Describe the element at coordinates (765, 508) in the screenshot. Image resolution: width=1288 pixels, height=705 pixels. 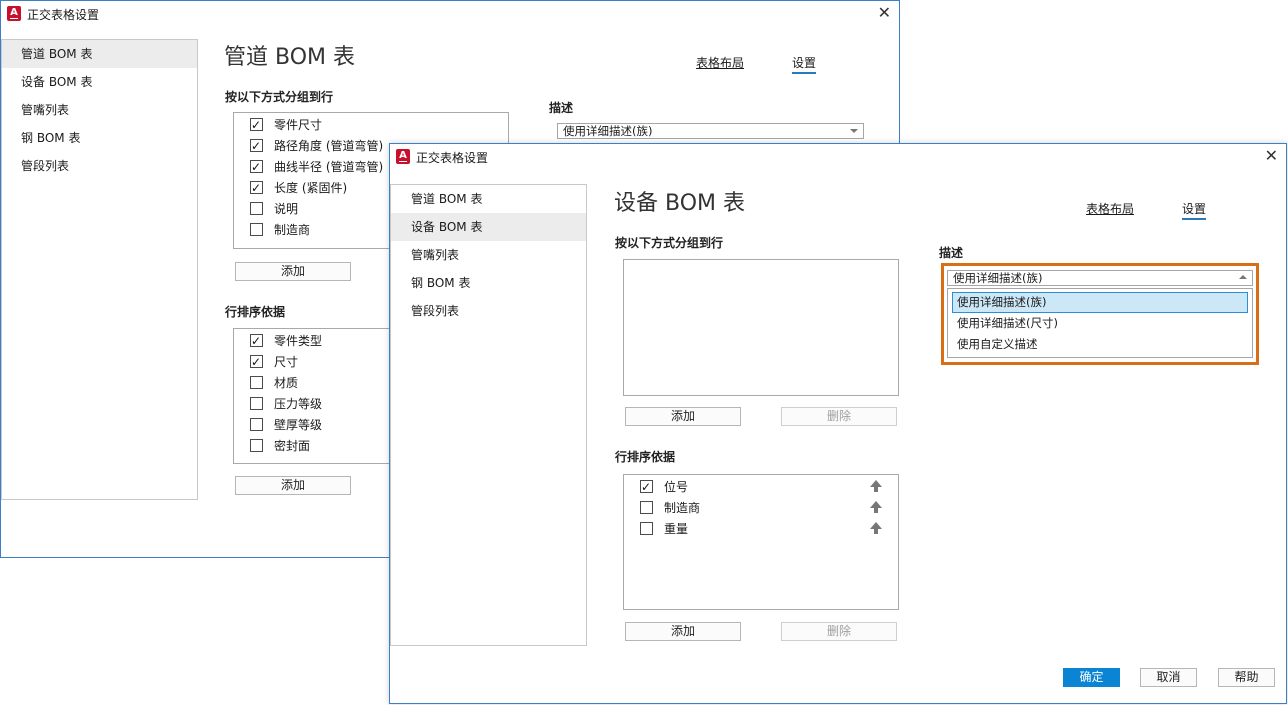
I see `front-sort-item: 制造商` at that location.